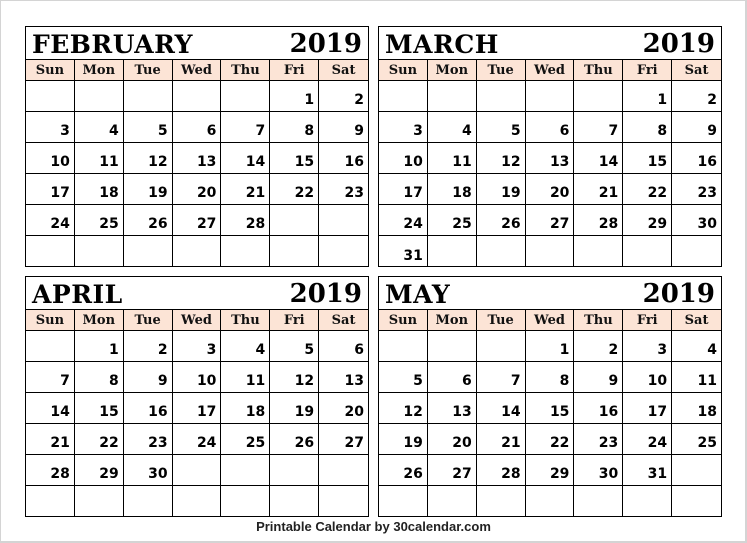 The image size is (747, 543). What do you see at coordinates (403, 251) in the screenshot?
I see `day-cell: 31` at bounding box center [403, 251].